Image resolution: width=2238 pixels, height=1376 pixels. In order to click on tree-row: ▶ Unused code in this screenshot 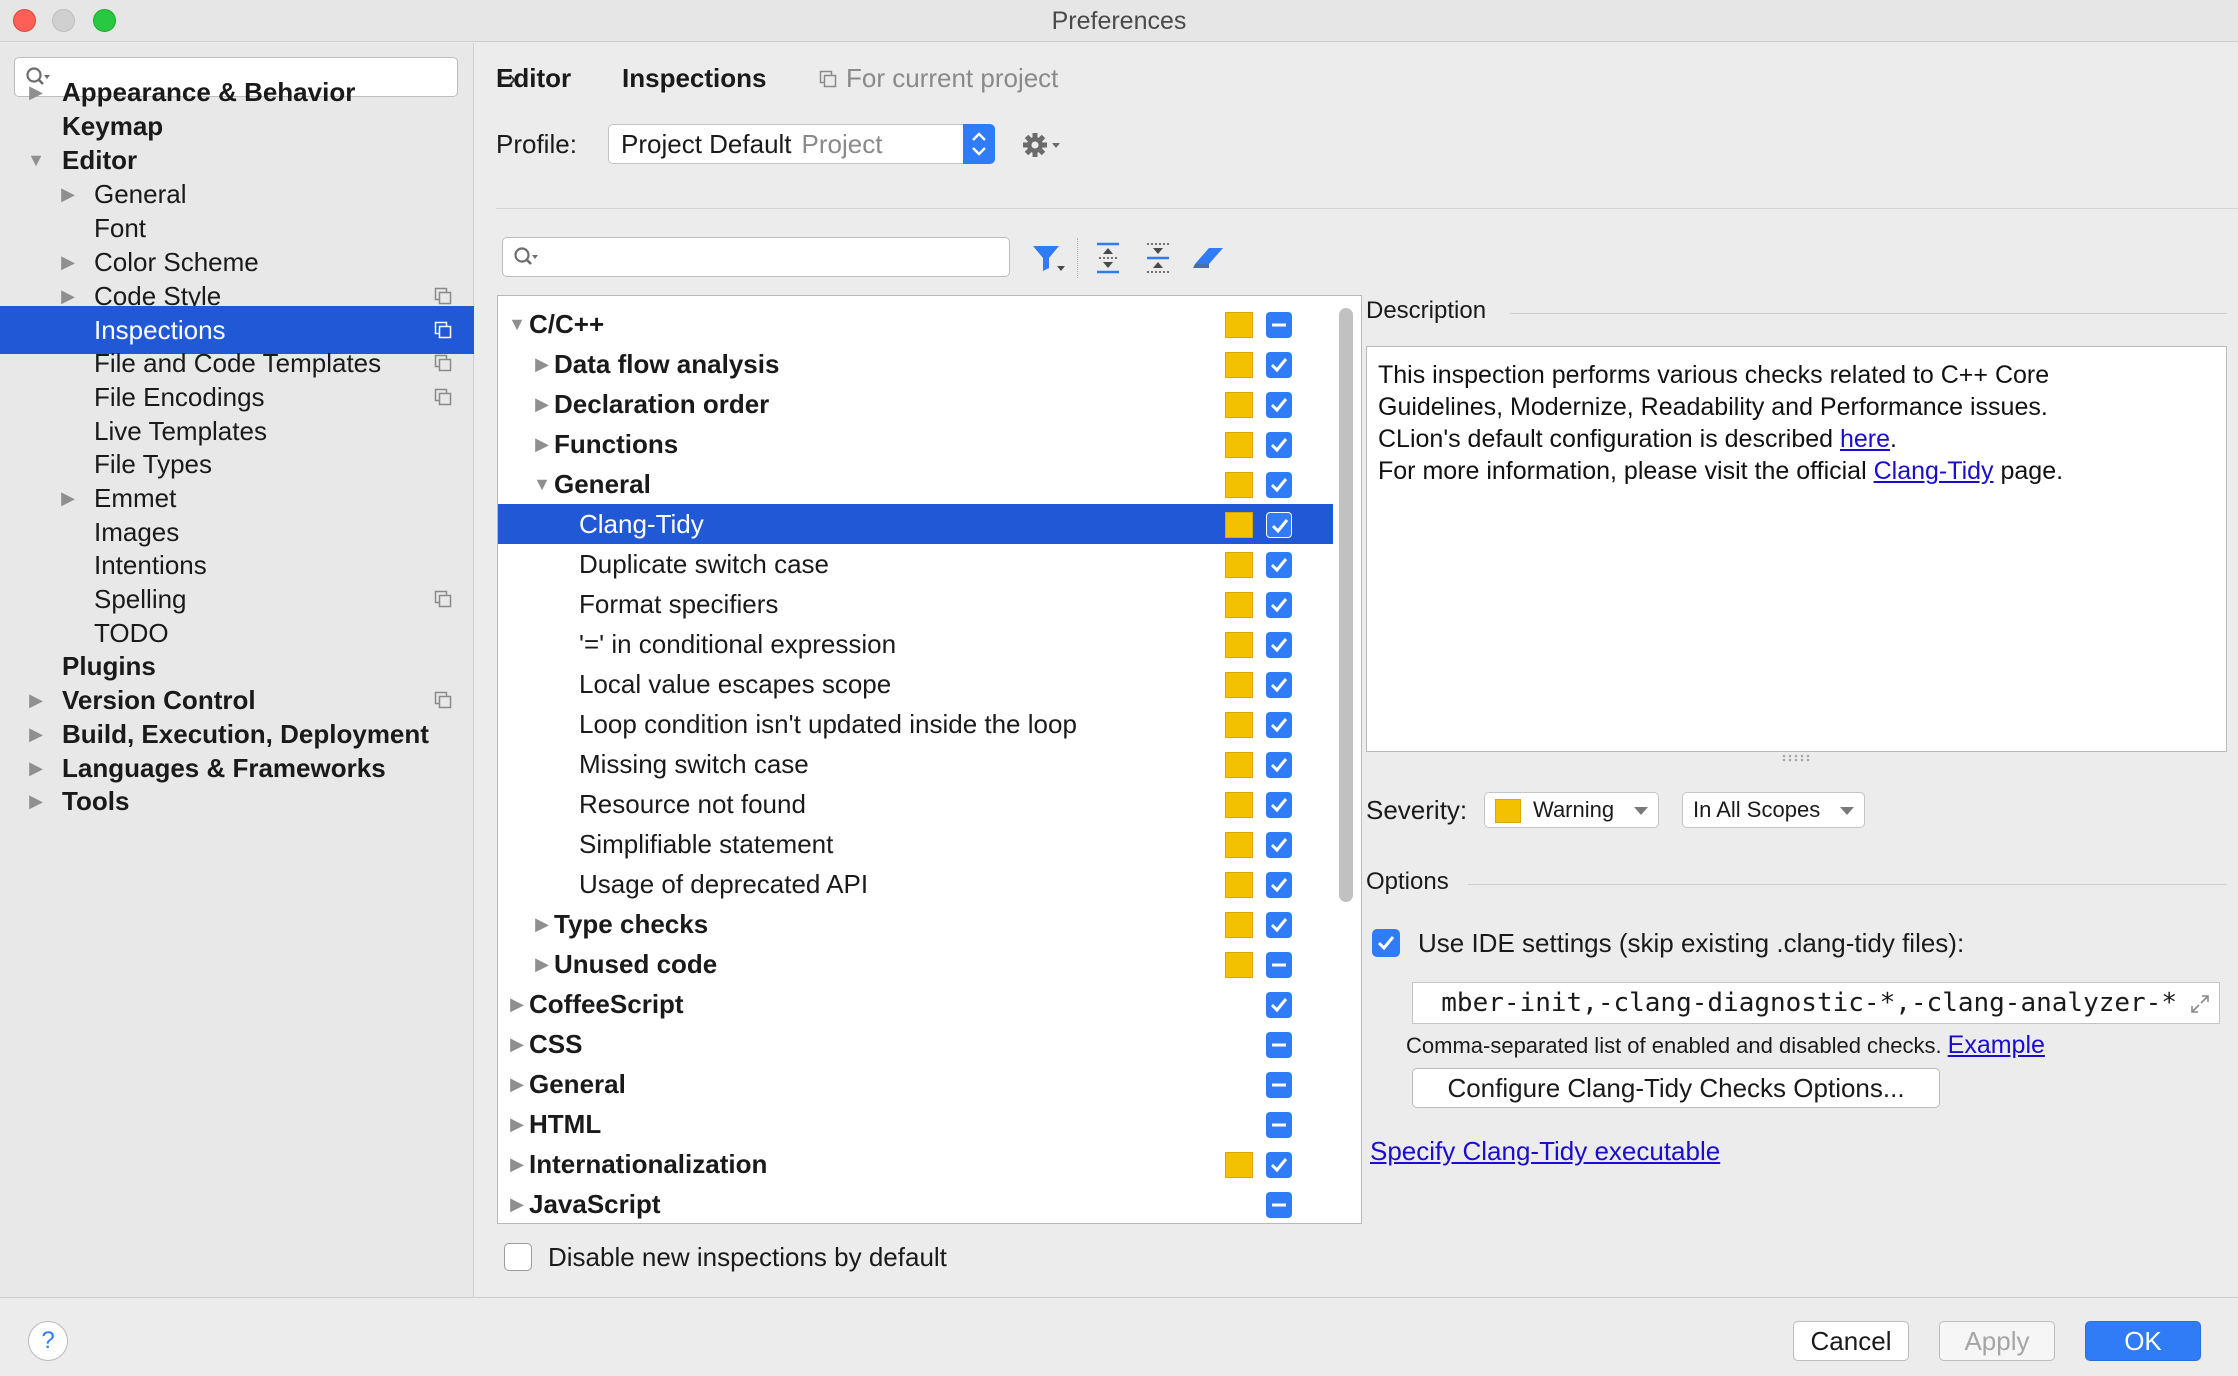, I will do `click(915, 964)`.